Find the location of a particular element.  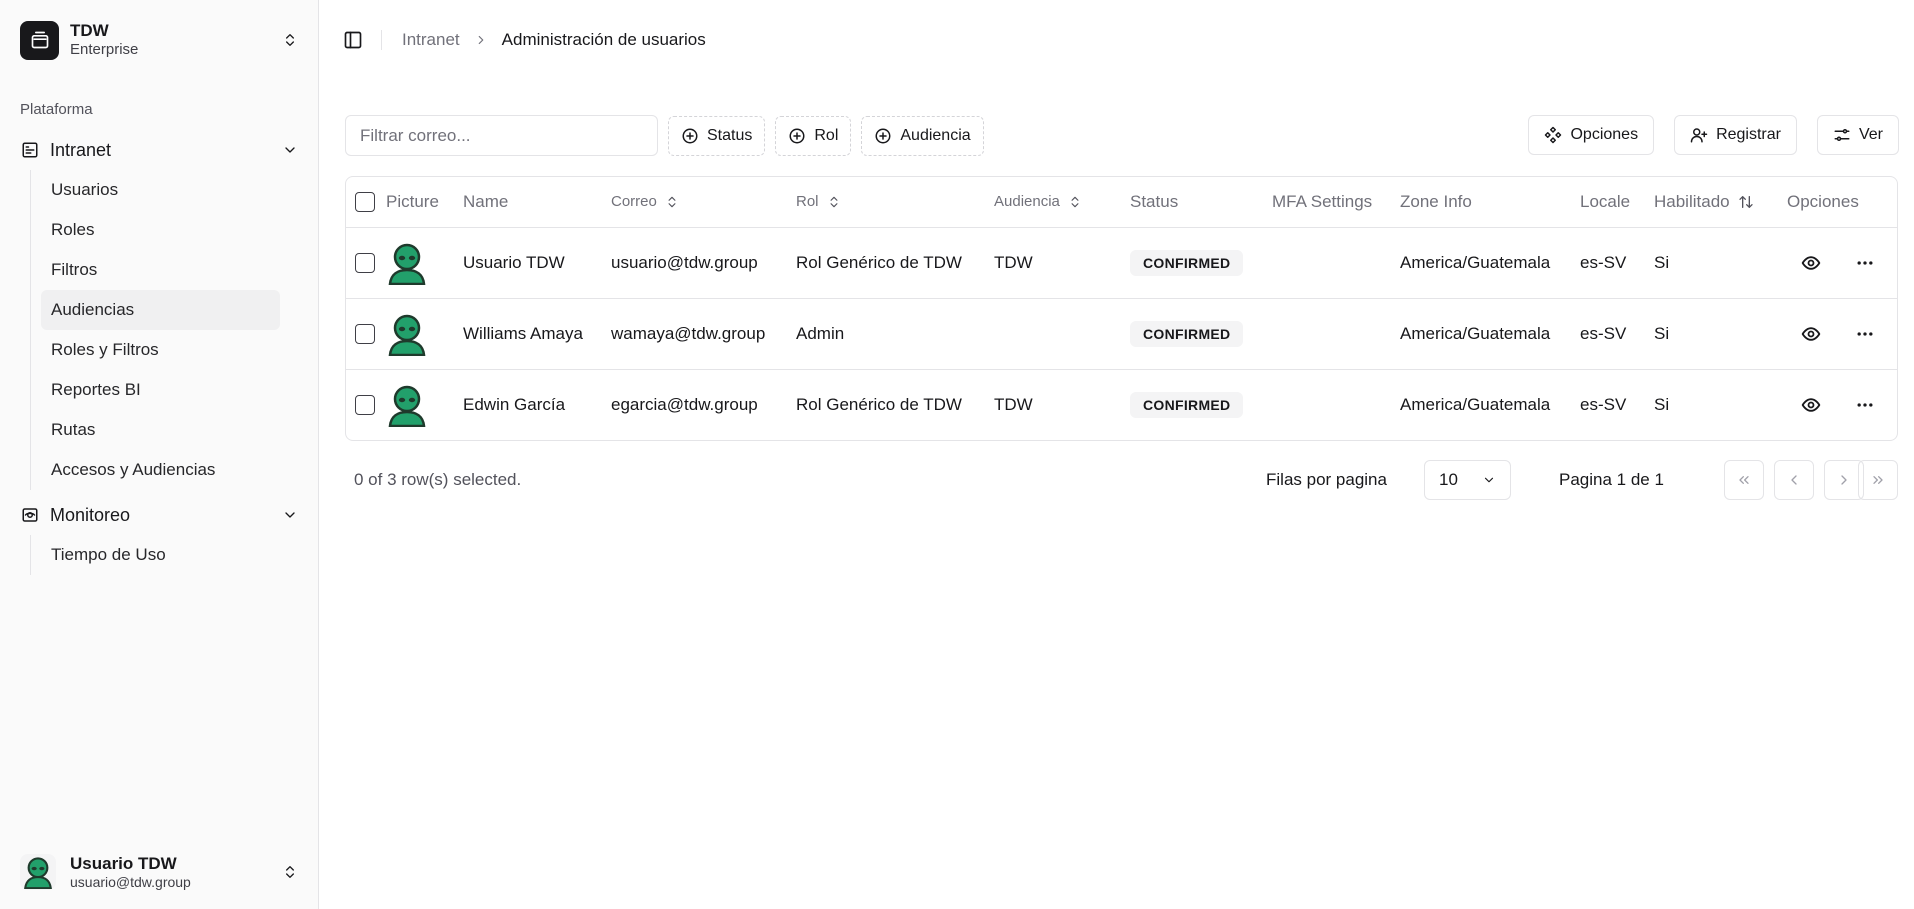

cell-email: usuario@tdw.group is located at coordinates (703, 263).